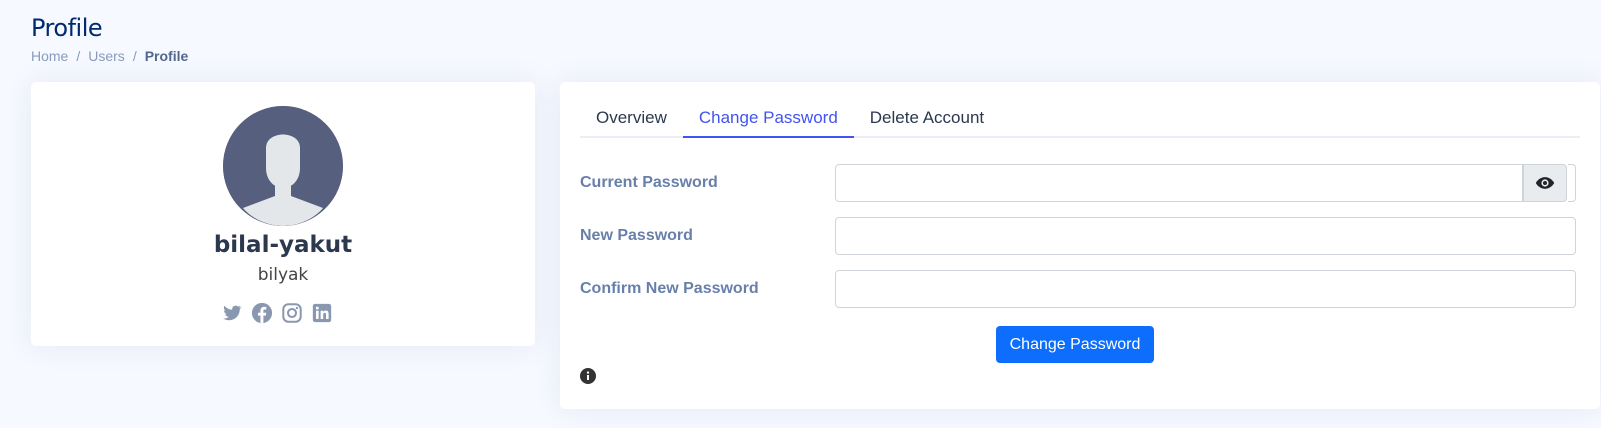 The height and width of the screenshot is (428, 1601). What do you see at coordinates (232, 313) in the screenshot?
I see `twitter-icon` at bounding box center [232, 313].